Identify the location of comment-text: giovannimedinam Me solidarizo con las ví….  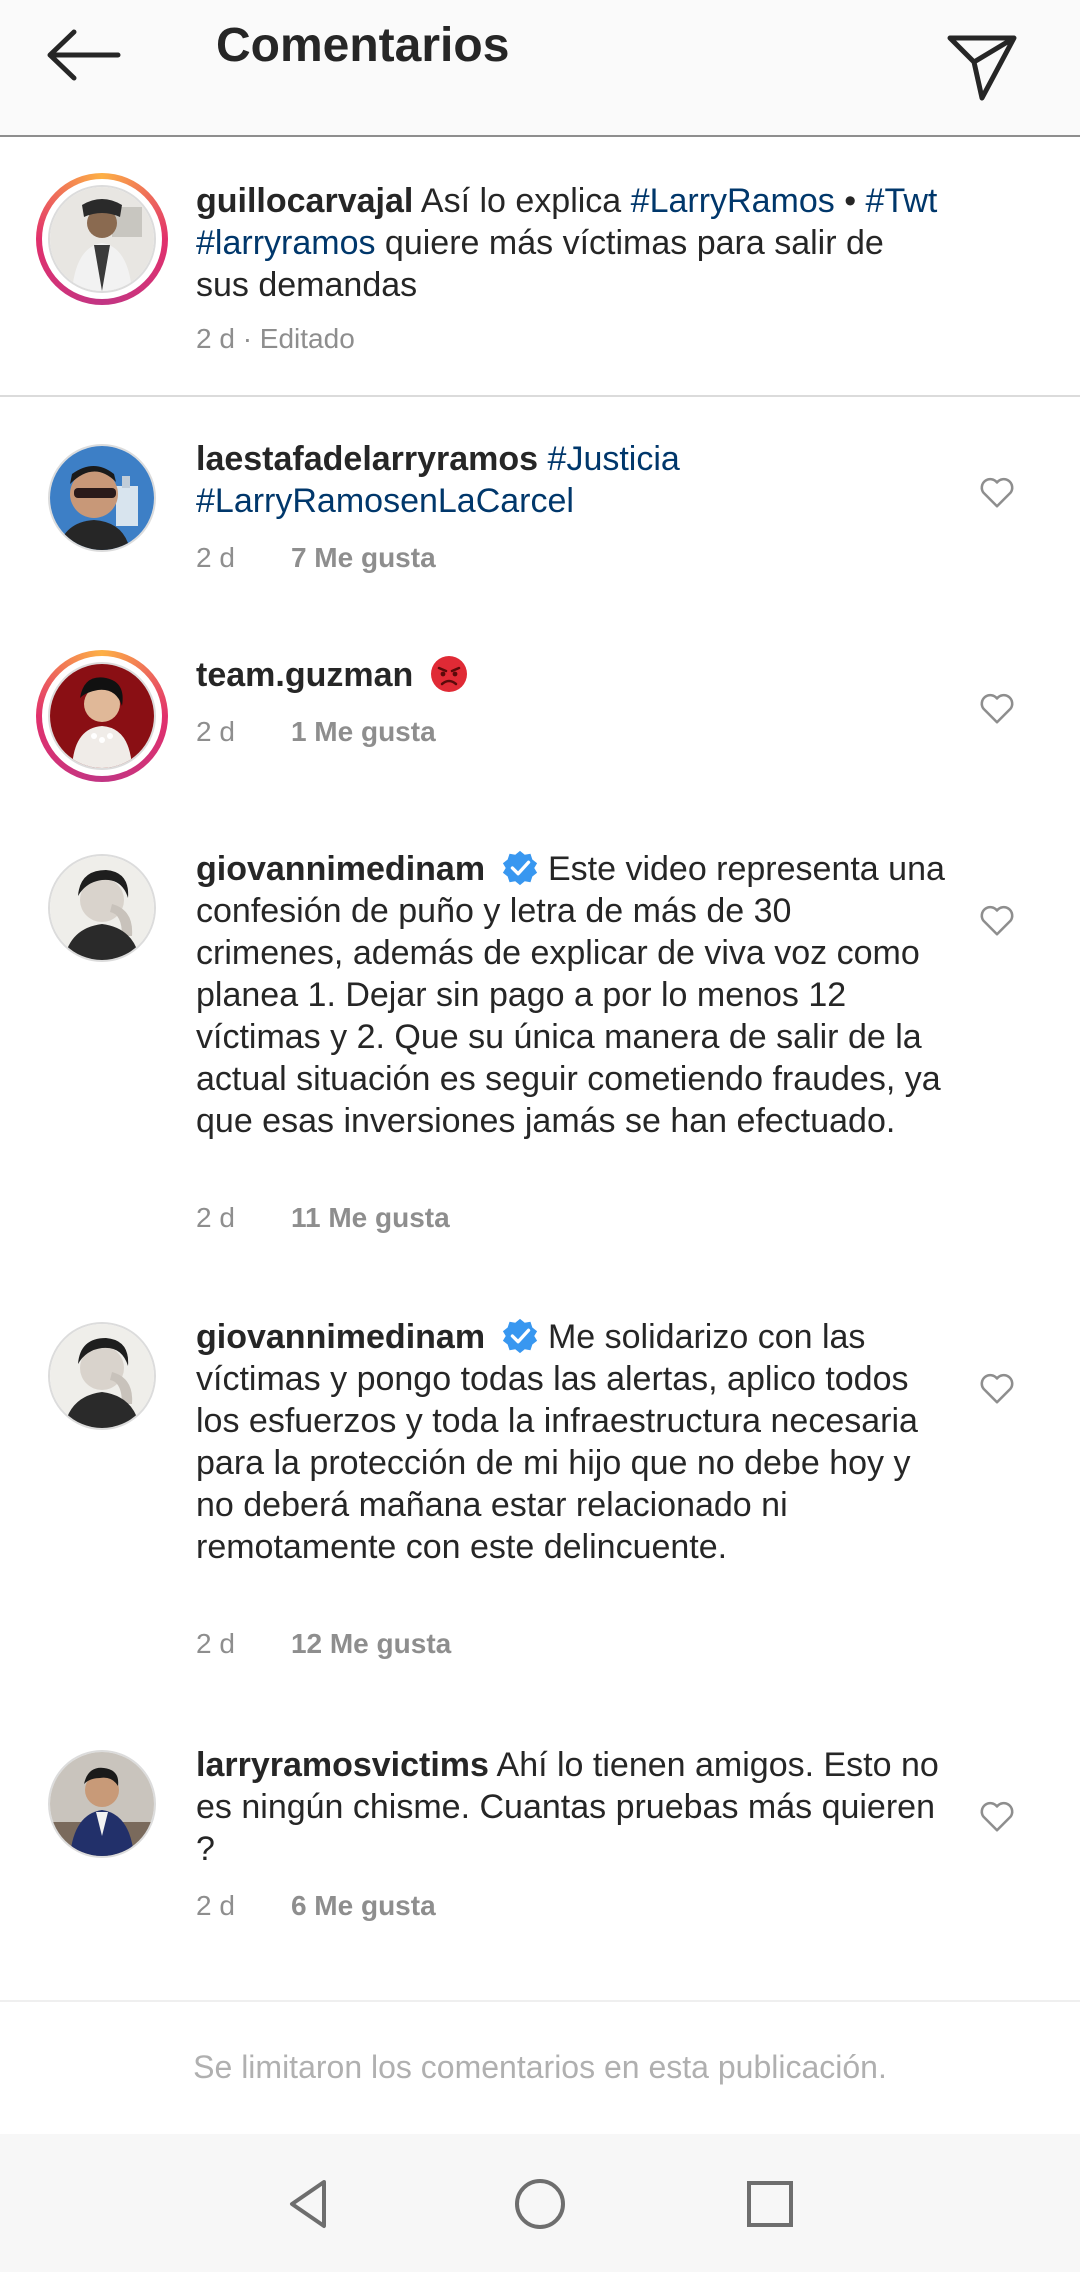
(571, 1442).